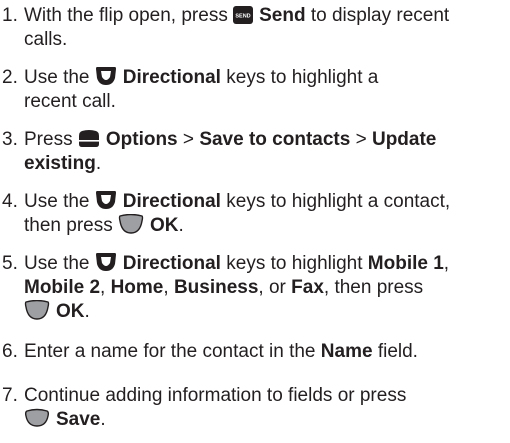 This screenshot has width=510, height=443. I want to click on mobile-1-label: Mobile 1, so click(405, 263).